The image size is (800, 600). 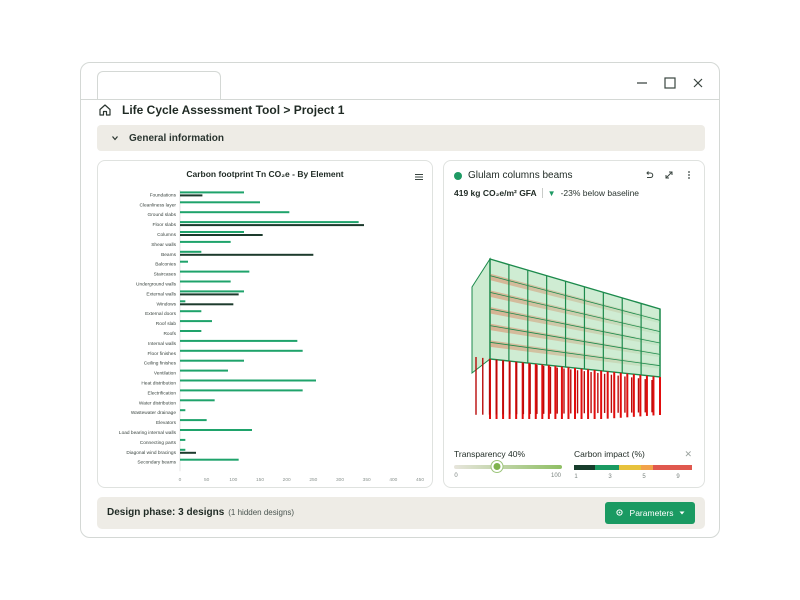 I want to click on category-label: Load bearing internal walls, so click(x=148, y=433).